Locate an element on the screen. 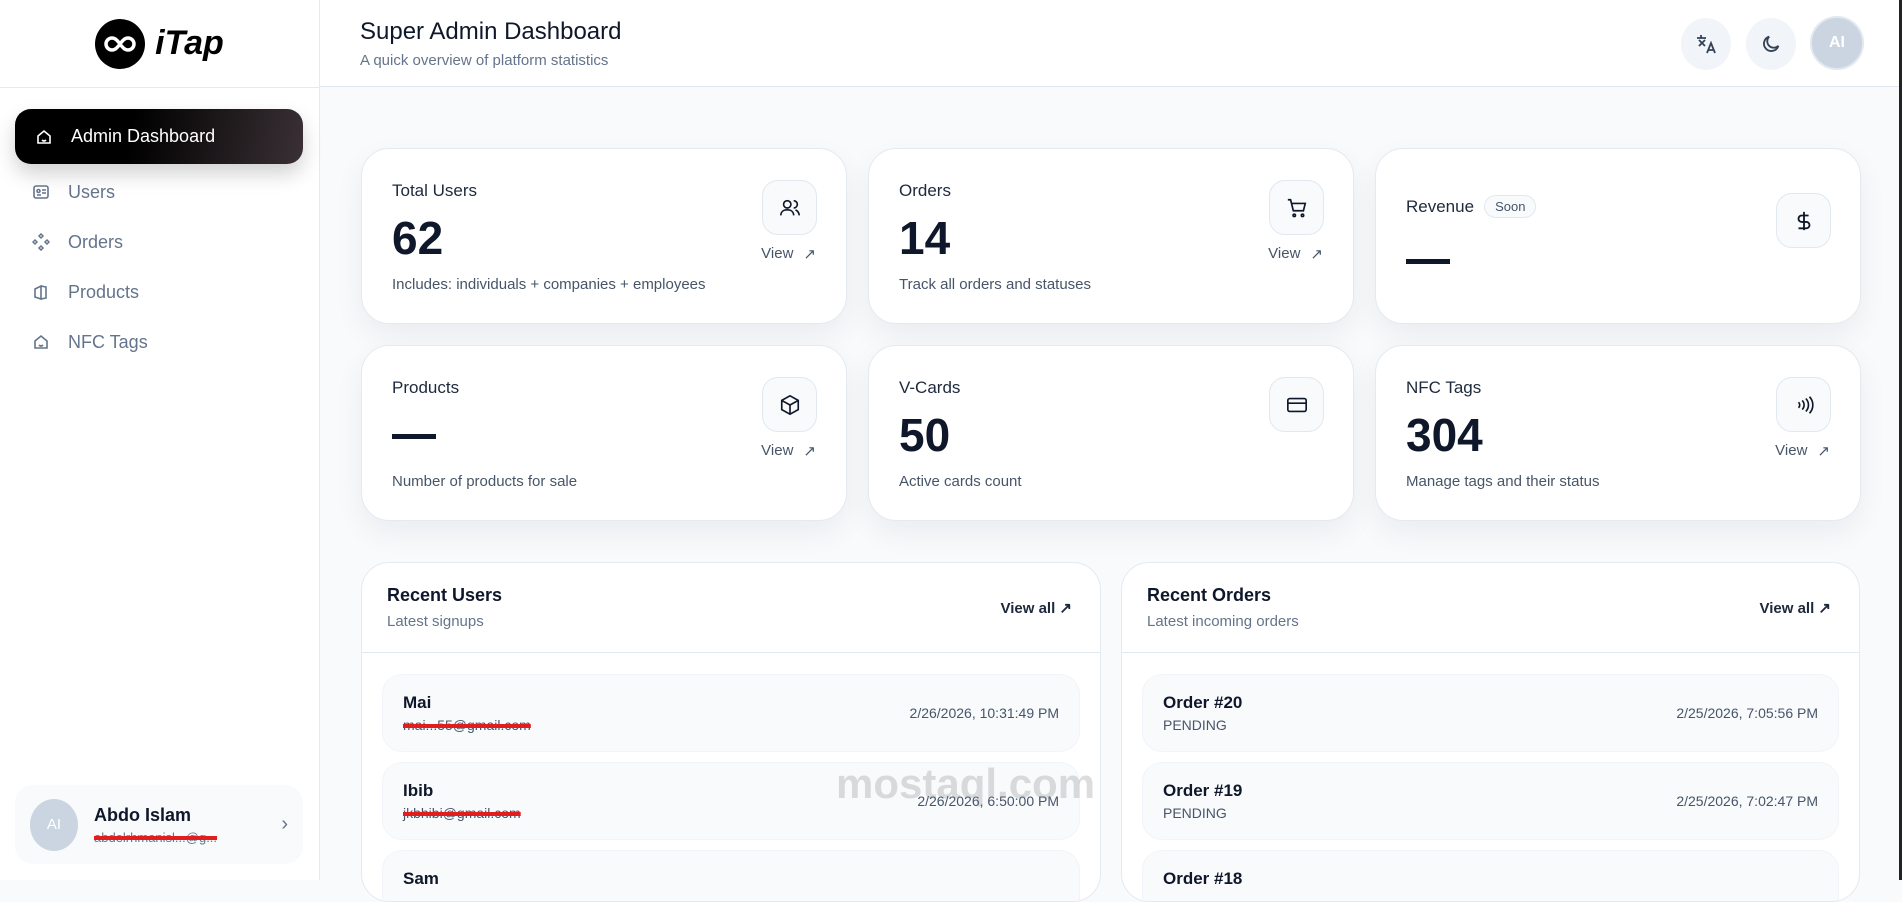 The image size is (1902, 902). dark-mode-toggle is located at coordinates (1771, 44).